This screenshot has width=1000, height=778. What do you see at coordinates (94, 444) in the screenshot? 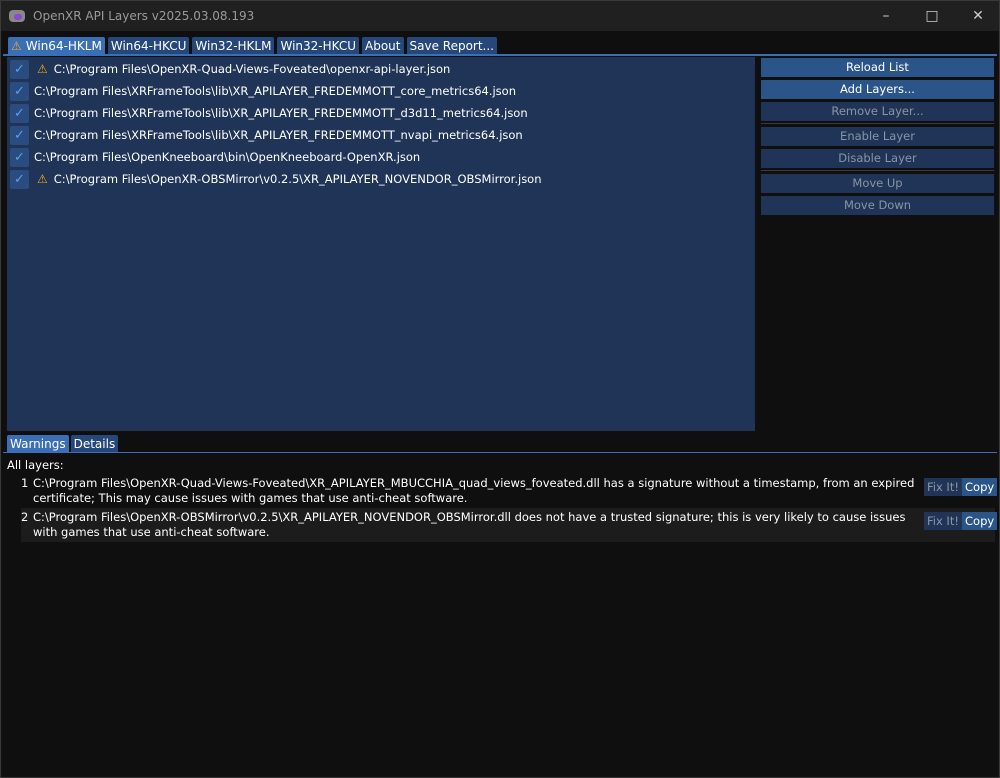
I see `tab-details: Details` at bounding box center [94, 444].